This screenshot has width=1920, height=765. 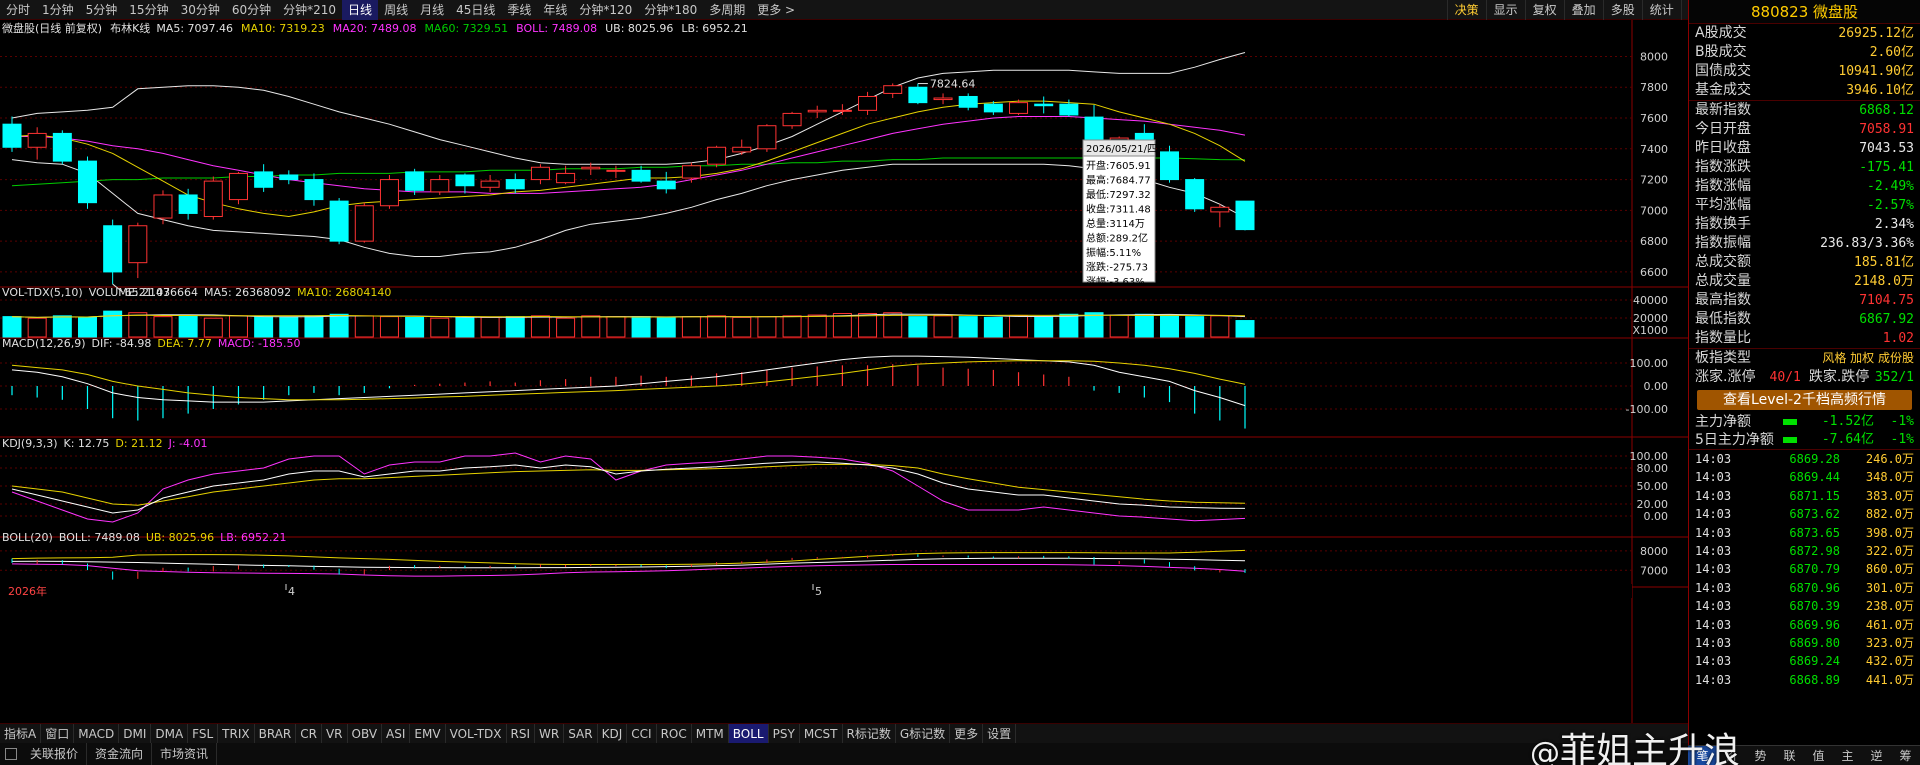 I want to click on indicator-tab: MCST, so click(x=821, y=733).